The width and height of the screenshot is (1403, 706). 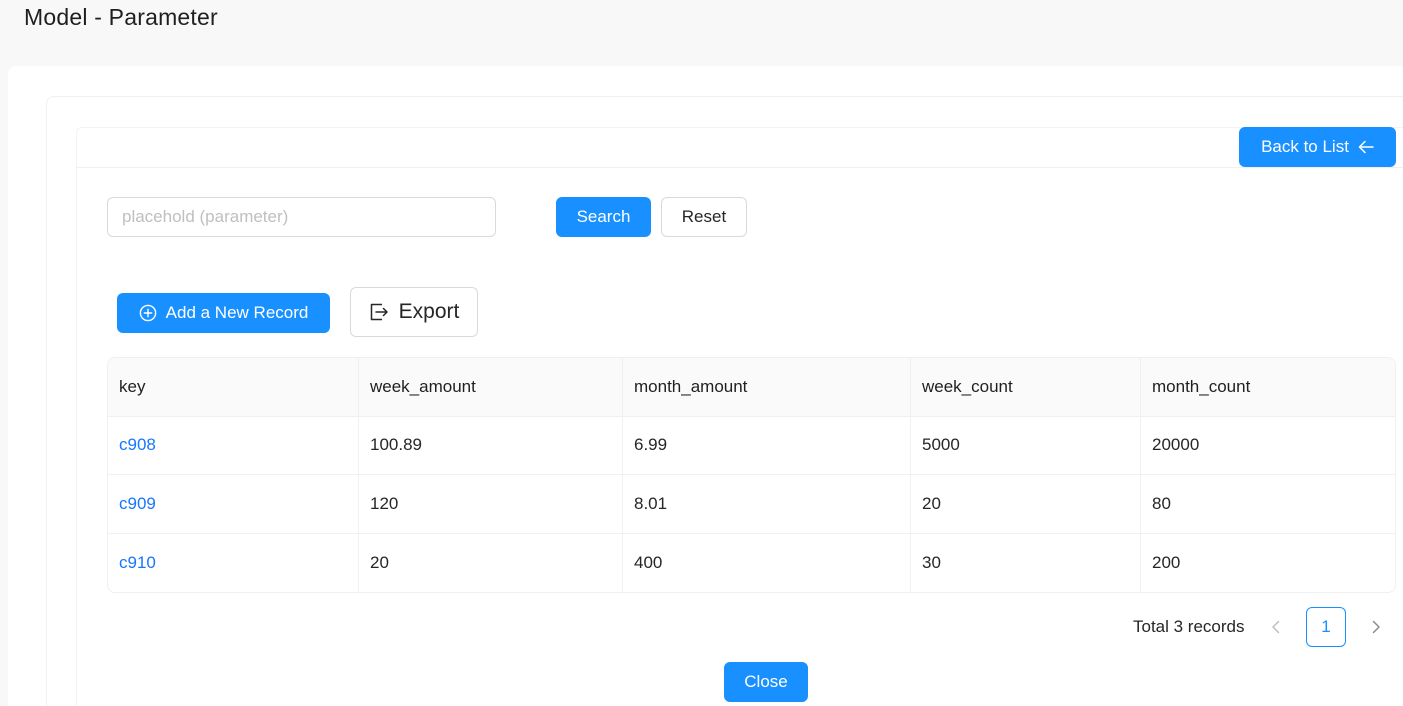 I want to click on week-amount-cell: 100.89, so click(x=491, y=445).